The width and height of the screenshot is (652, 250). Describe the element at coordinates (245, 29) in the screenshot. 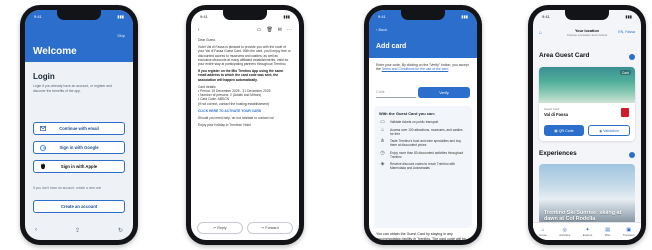

I see `email-toolbar: ‹ ▭ 🗑 ✉ ⋯` at that location.